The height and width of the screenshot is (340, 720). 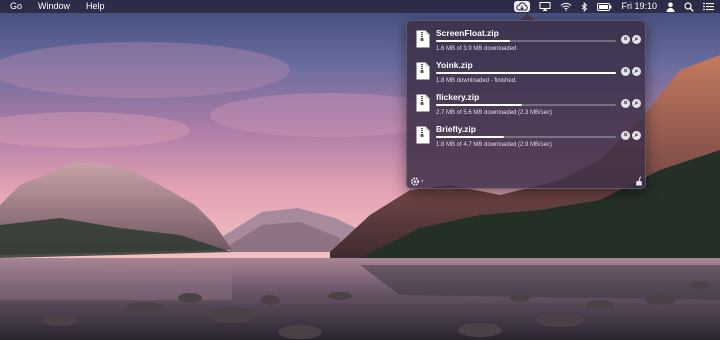 I want to click on app-menus: Go Window Help, so click(x=56, y=6).